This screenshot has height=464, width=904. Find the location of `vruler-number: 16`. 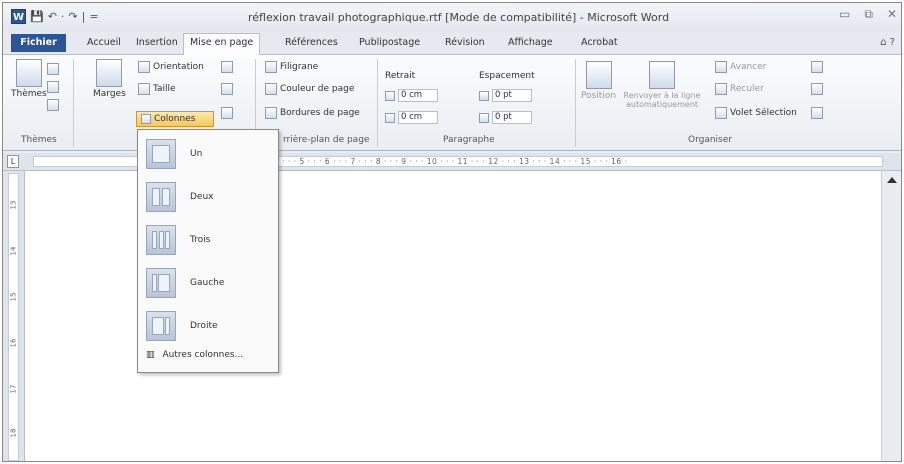

vruler-number: 16 is located at coordinates (13, 343).